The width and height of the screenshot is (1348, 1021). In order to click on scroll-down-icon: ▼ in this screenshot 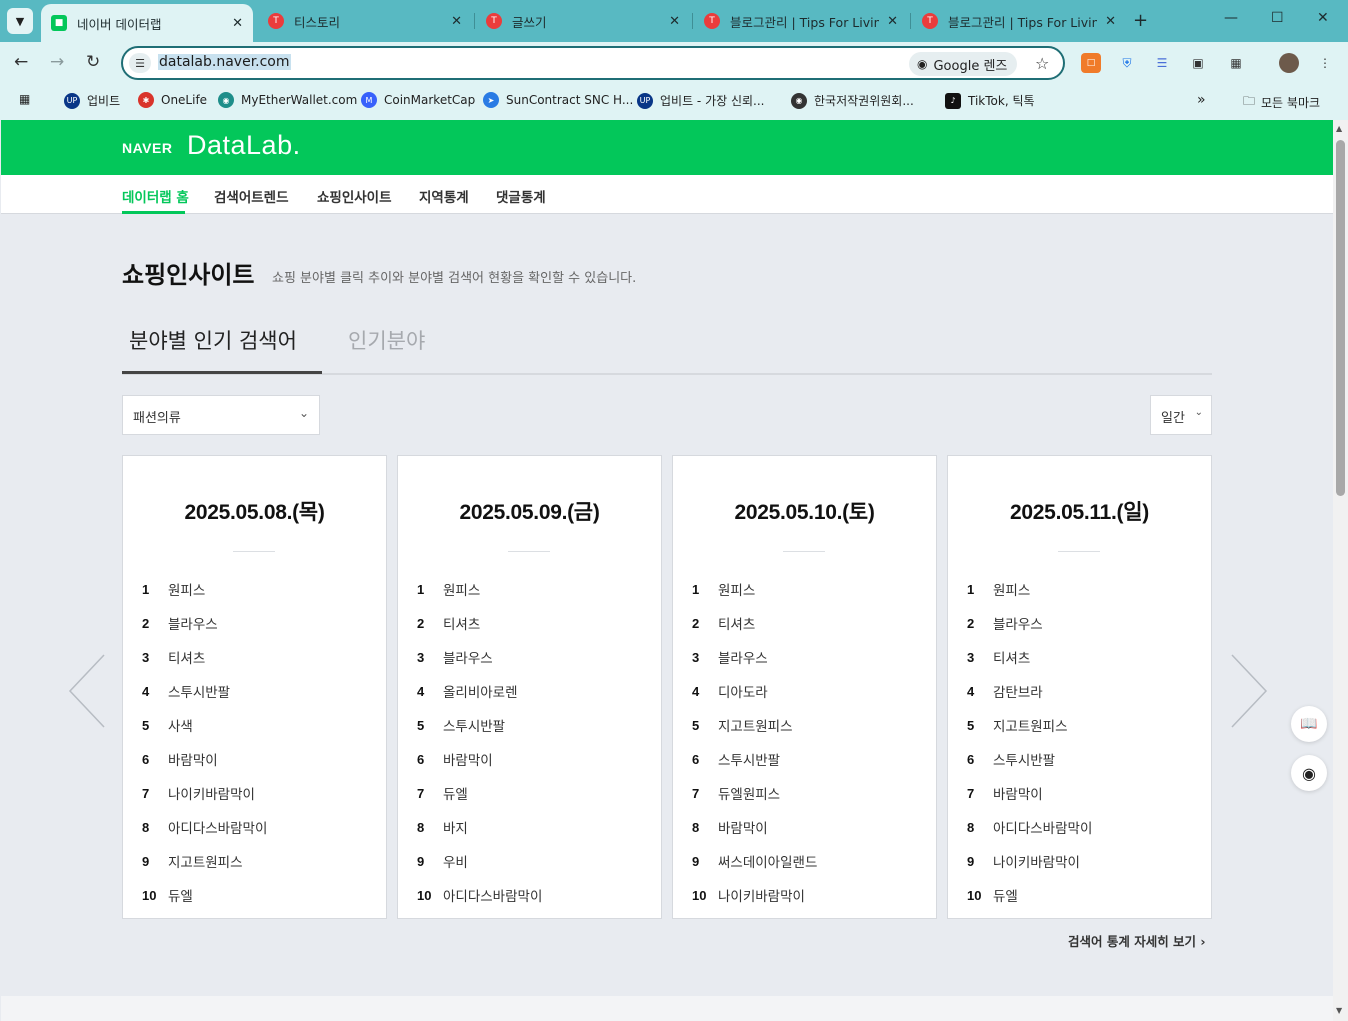, I will do `click(1339, 1010)`.